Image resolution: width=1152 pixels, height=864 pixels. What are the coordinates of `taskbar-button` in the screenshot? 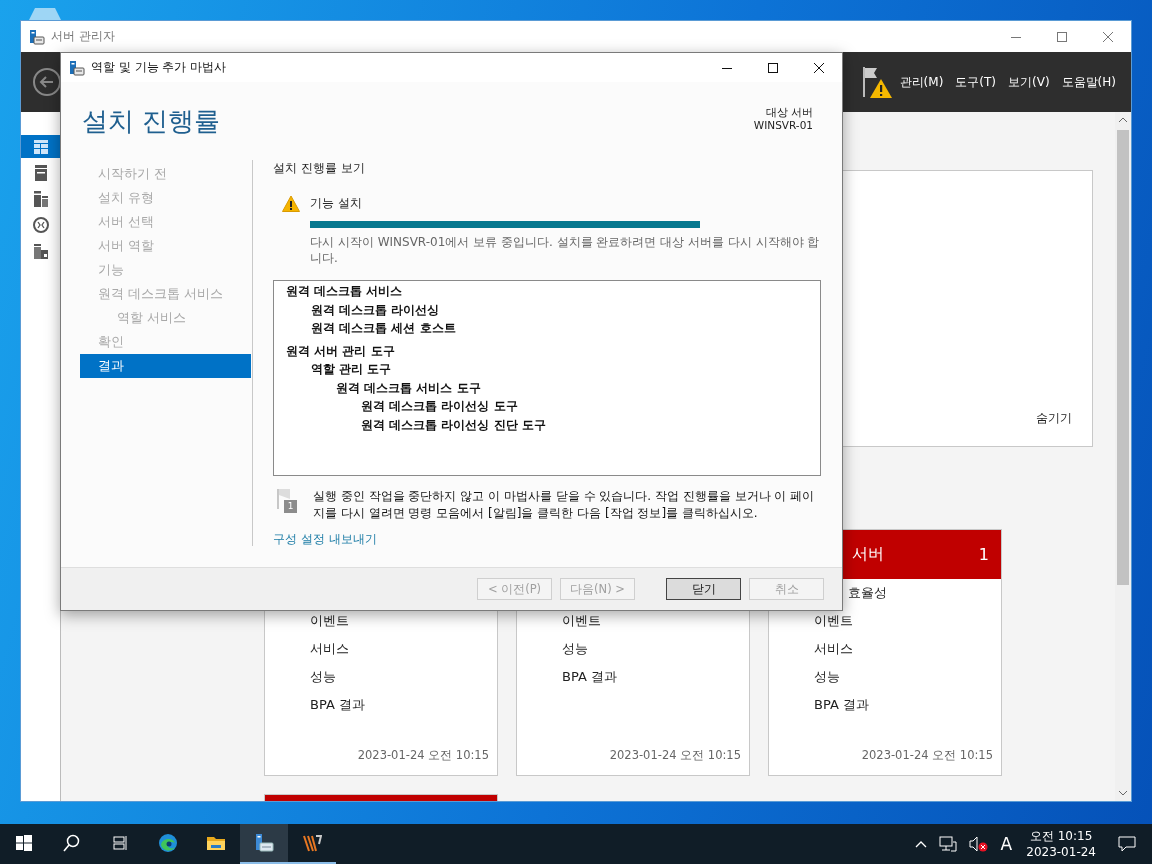 It's located at (264, 844).